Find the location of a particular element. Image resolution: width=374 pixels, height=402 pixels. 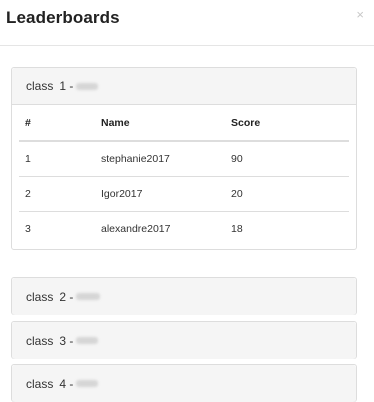

score-cell: 90 is located at coordinates (237, 159).